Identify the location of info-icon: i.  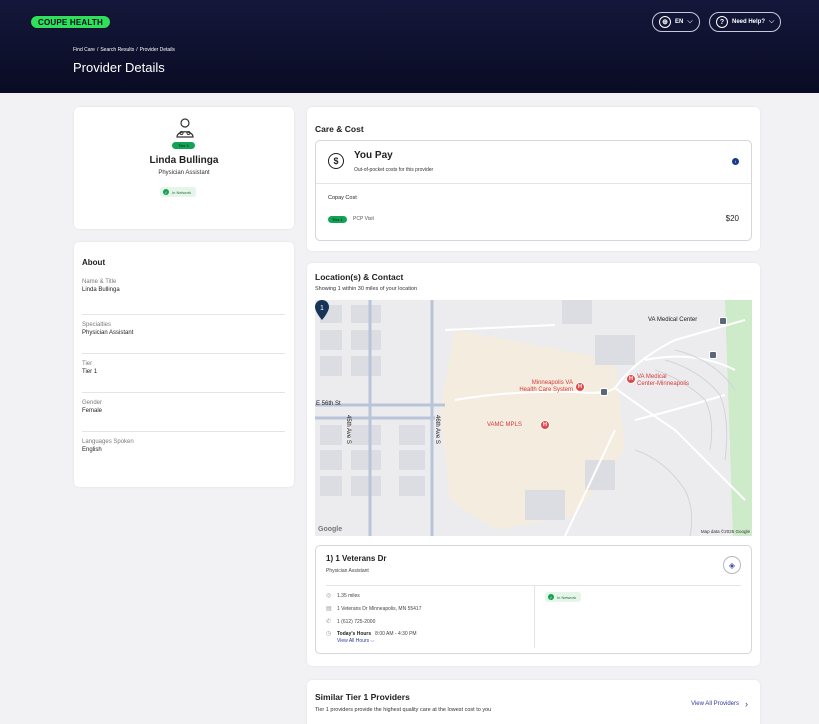
(735, 161).